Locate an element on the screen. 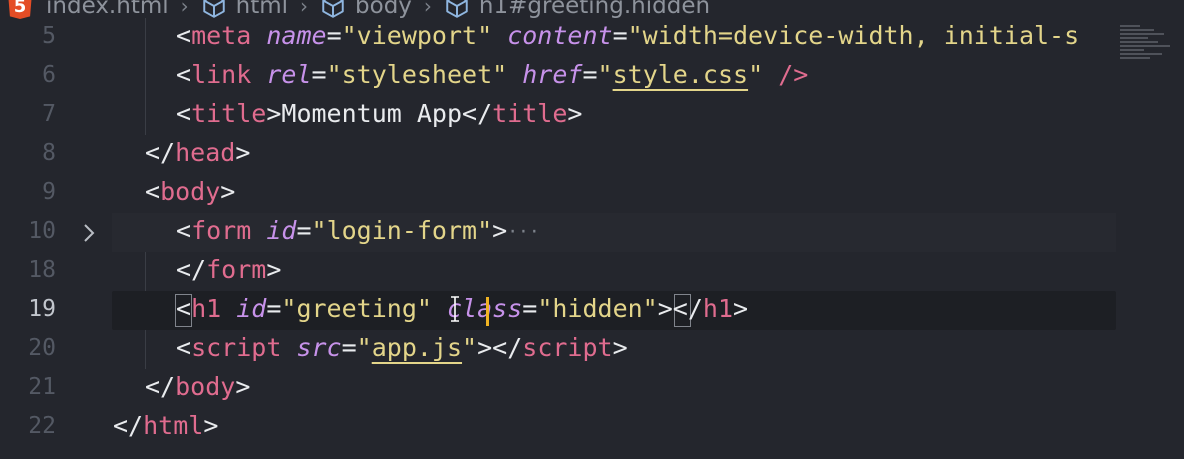 This screenshot has height=459, width=1184. line-number: 6 is located at coordinates (49, 75).